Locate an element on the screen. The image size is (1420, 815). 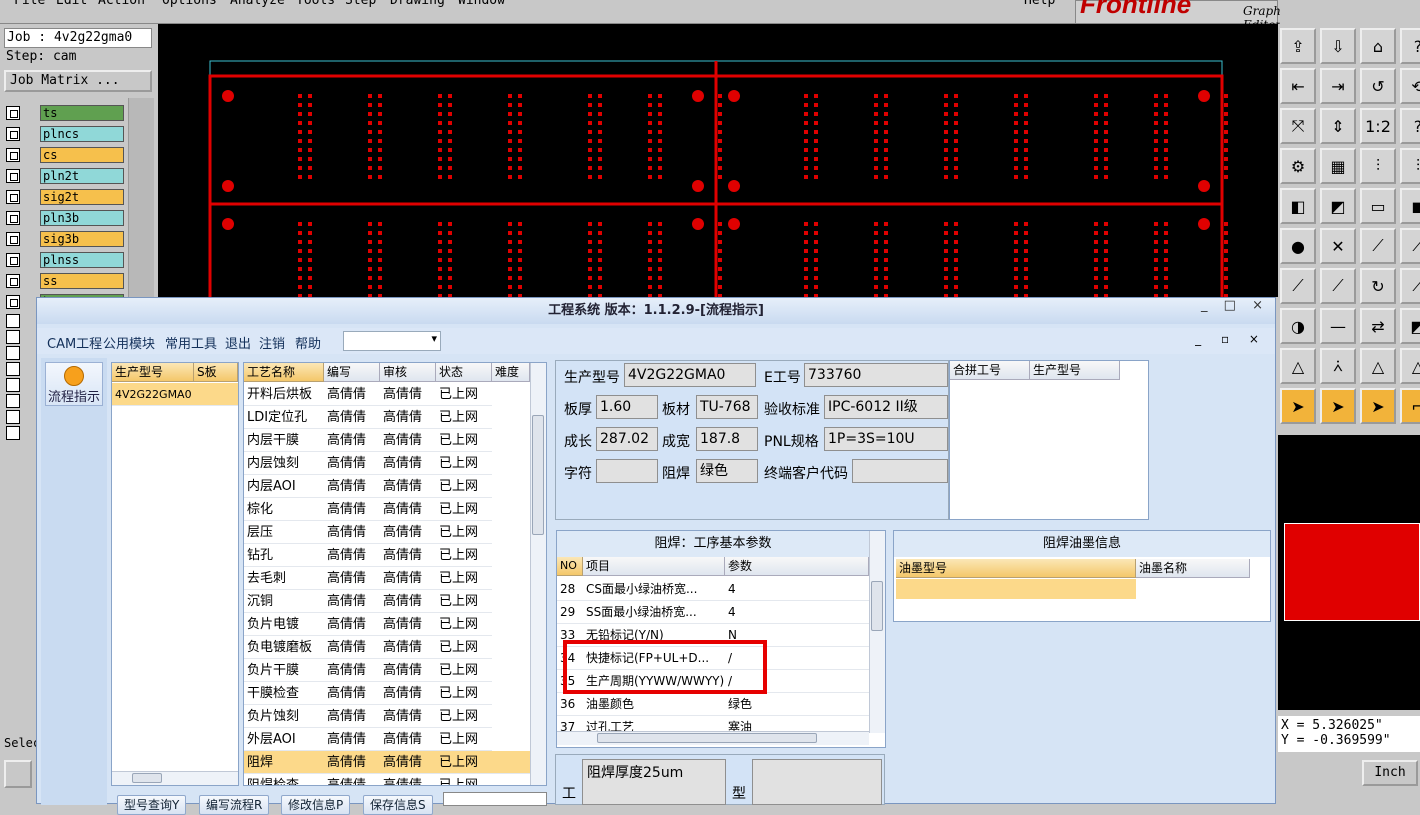
layer-name: cs is located at coordinates (82, 155).